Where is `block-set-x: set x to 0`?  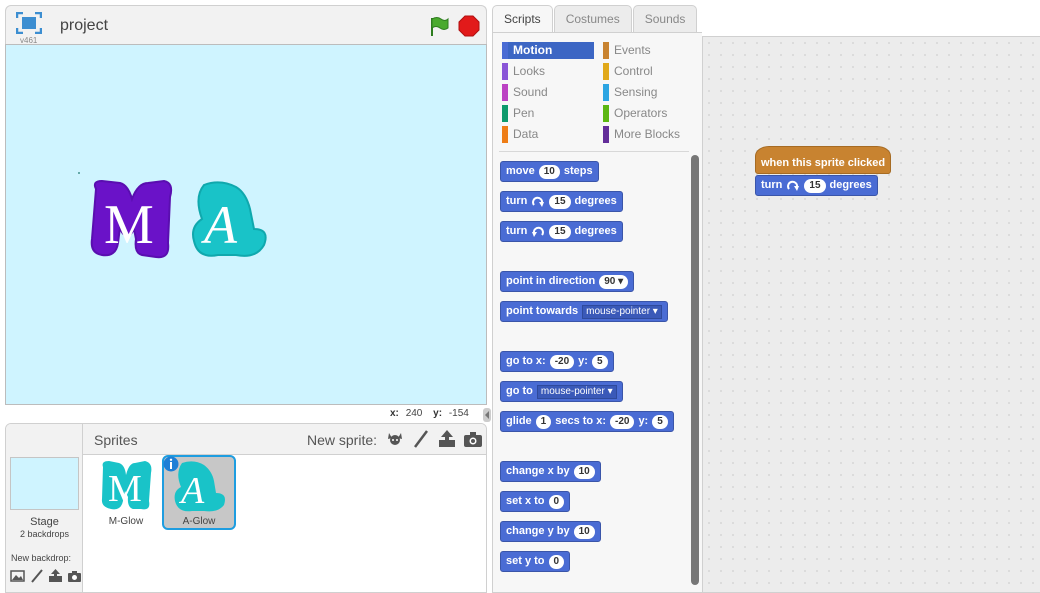
block-set-x: set x to 0 is located at coordinates (535, 501).